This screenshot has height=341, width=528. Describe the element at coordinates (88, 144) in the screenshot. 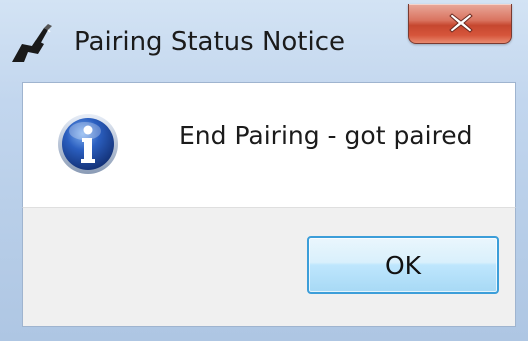

I see `info-icon` at that location.